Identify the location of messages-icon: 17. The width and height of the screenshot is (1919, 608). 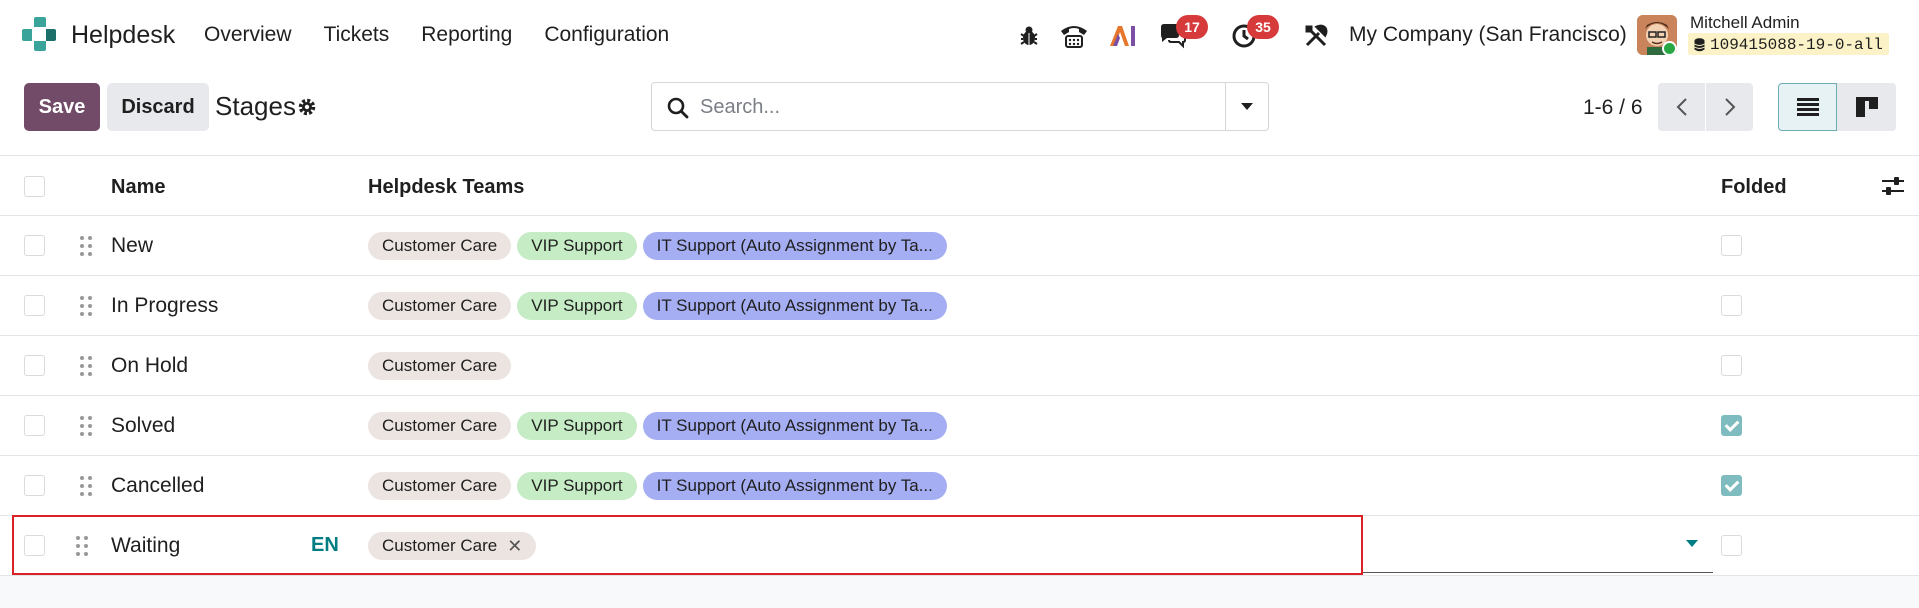
(1182, 34).